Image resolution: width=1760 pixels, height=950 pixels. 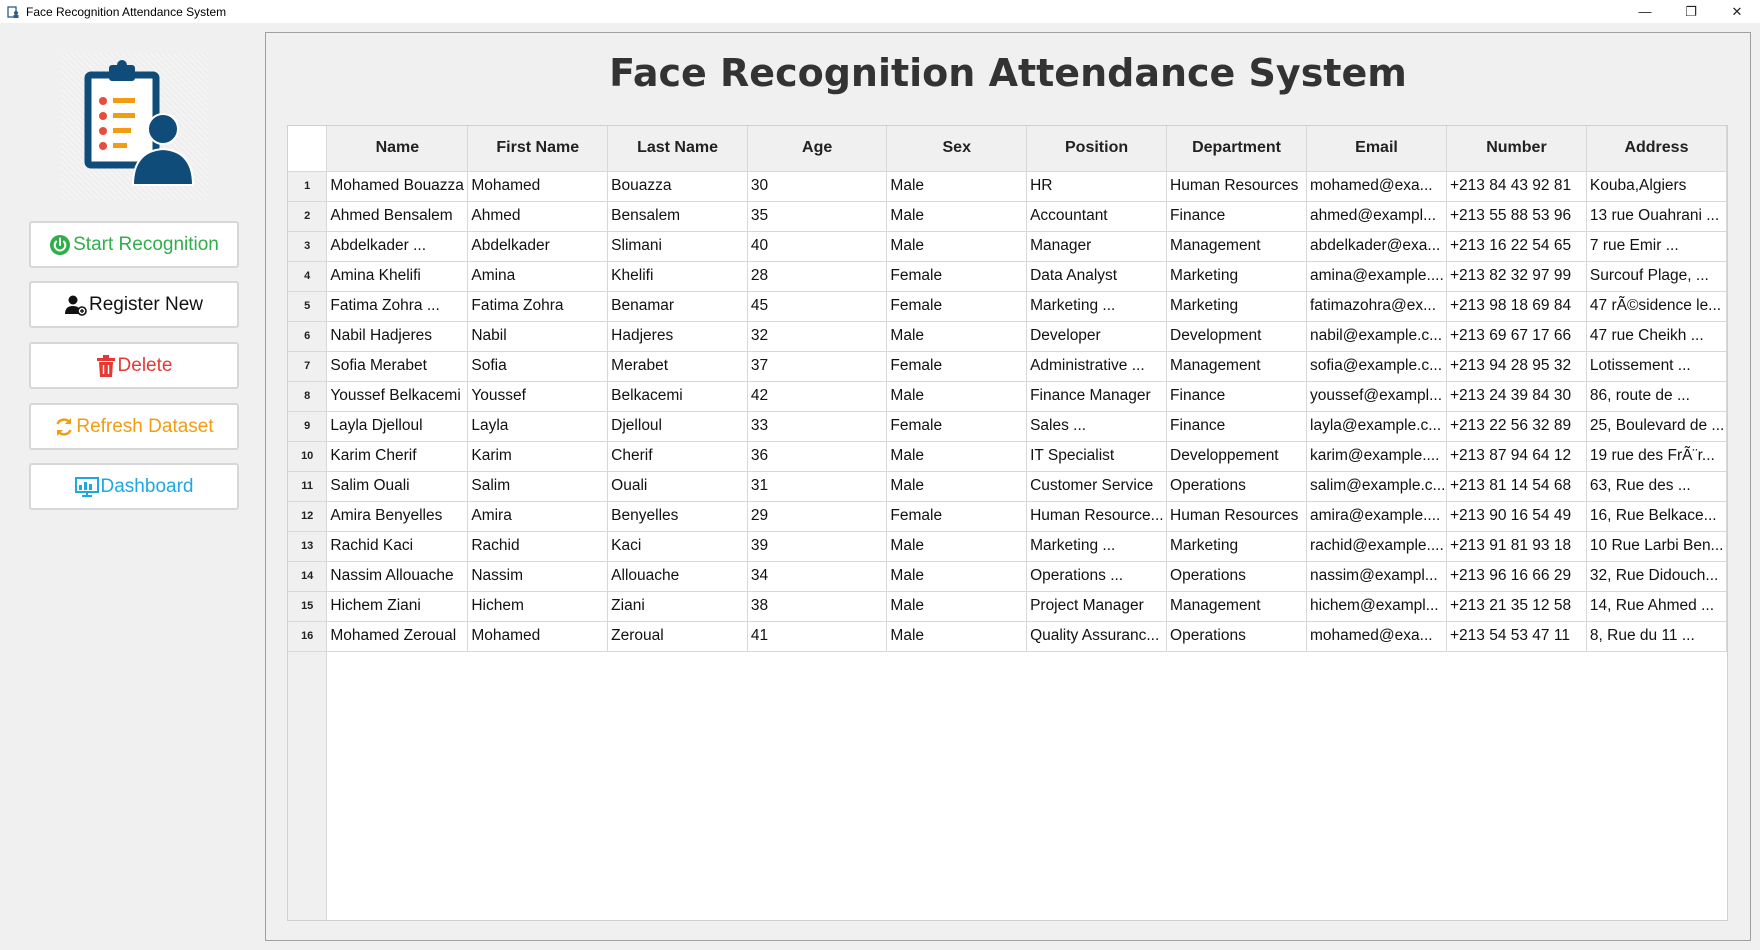 I want to click on table-cell: Sofia, so click(x=538, y=366).